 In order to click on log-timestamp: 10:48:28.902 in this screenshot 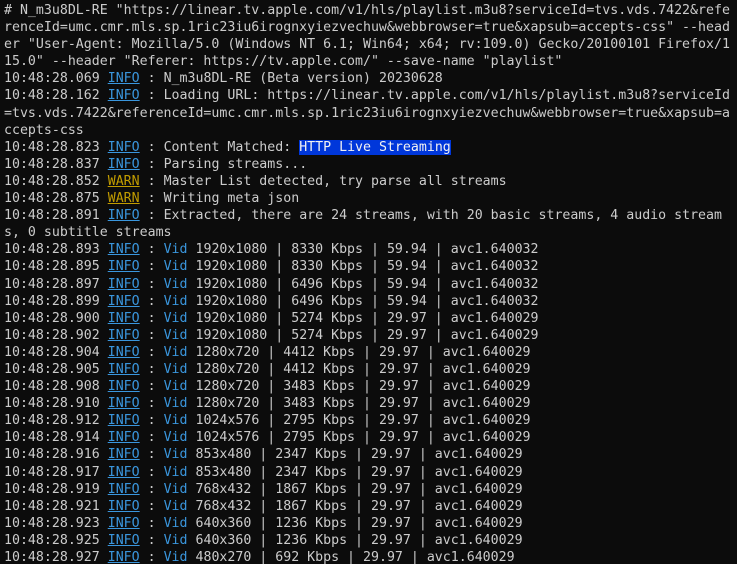, I will do `click(52, 335)`.